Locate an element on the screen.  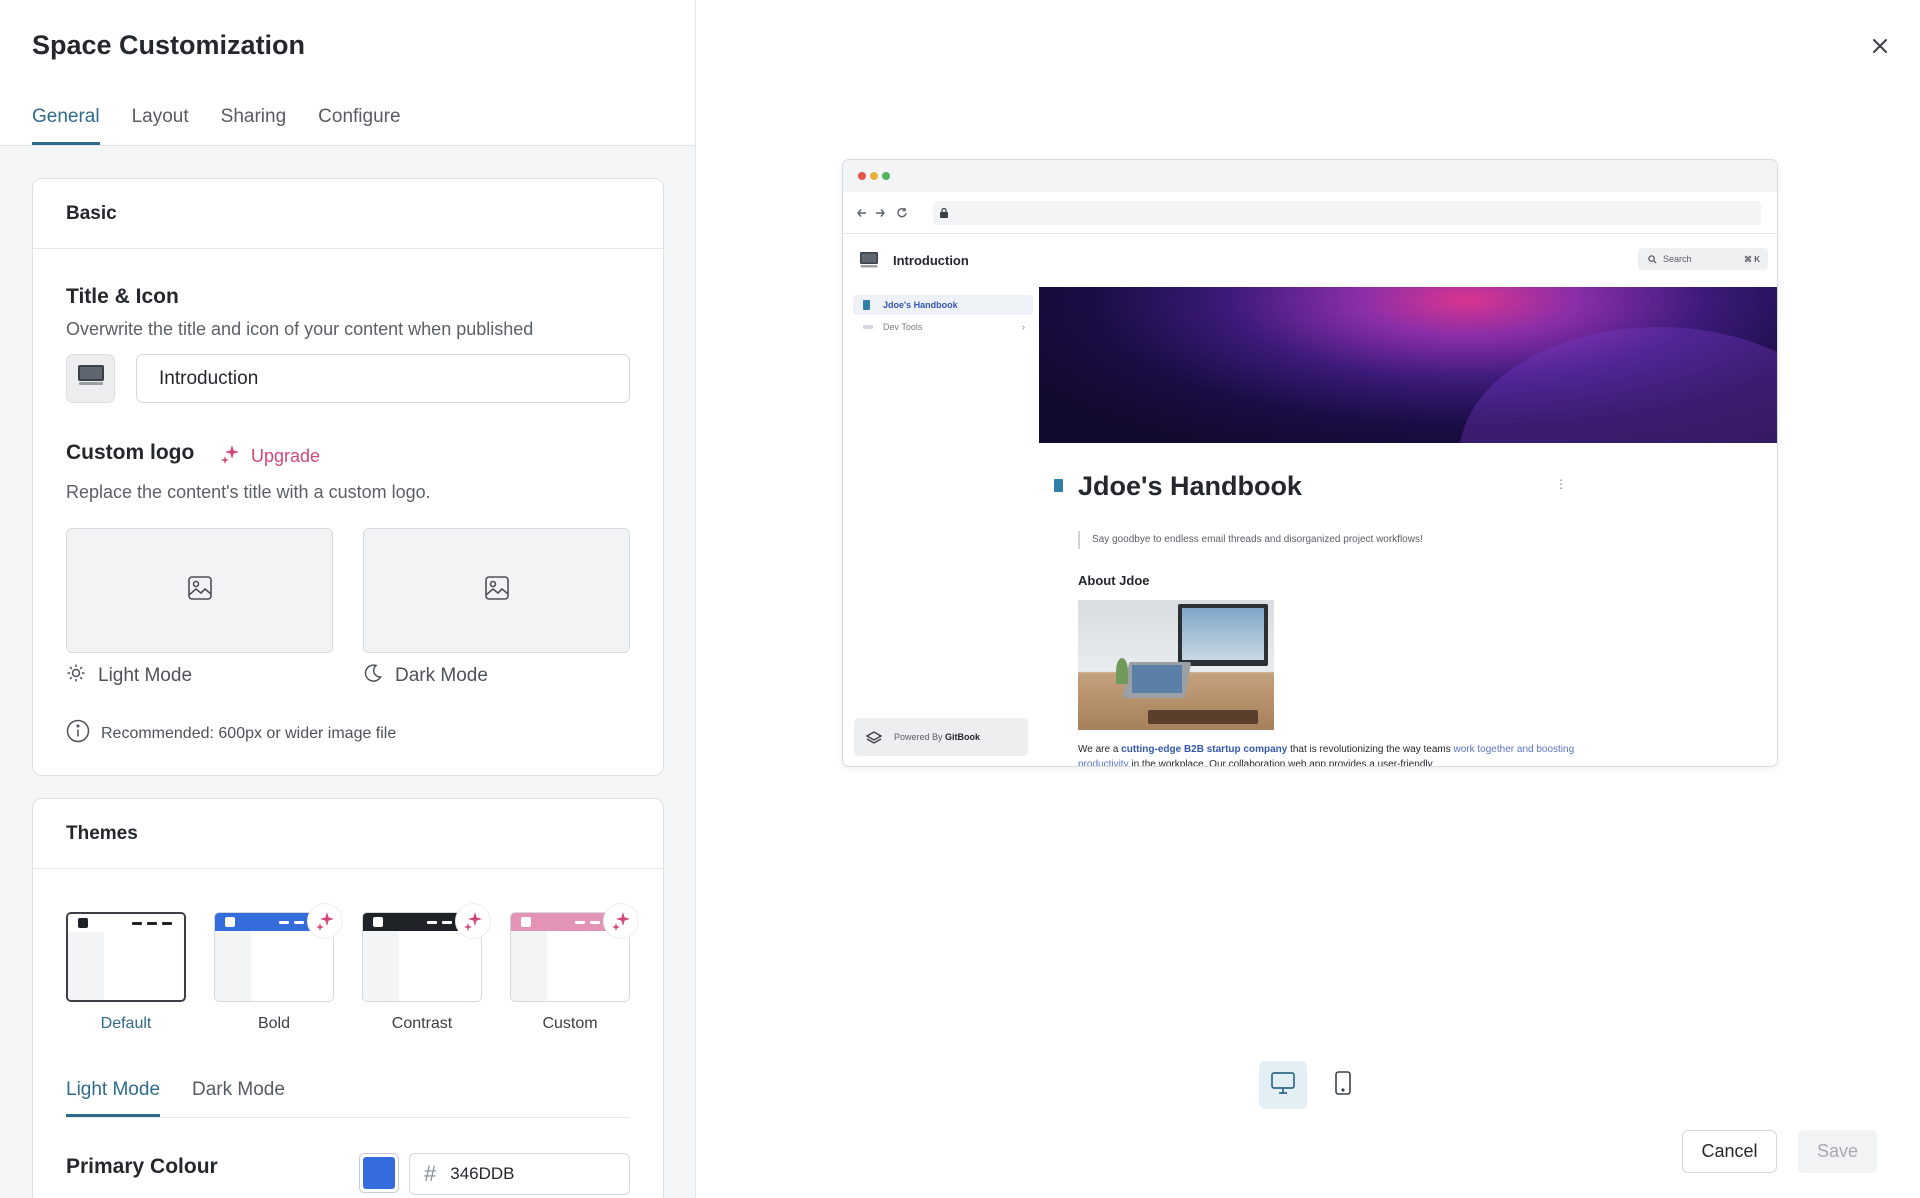
dark-mode-logo-upload is located at coordinates (496, 590).